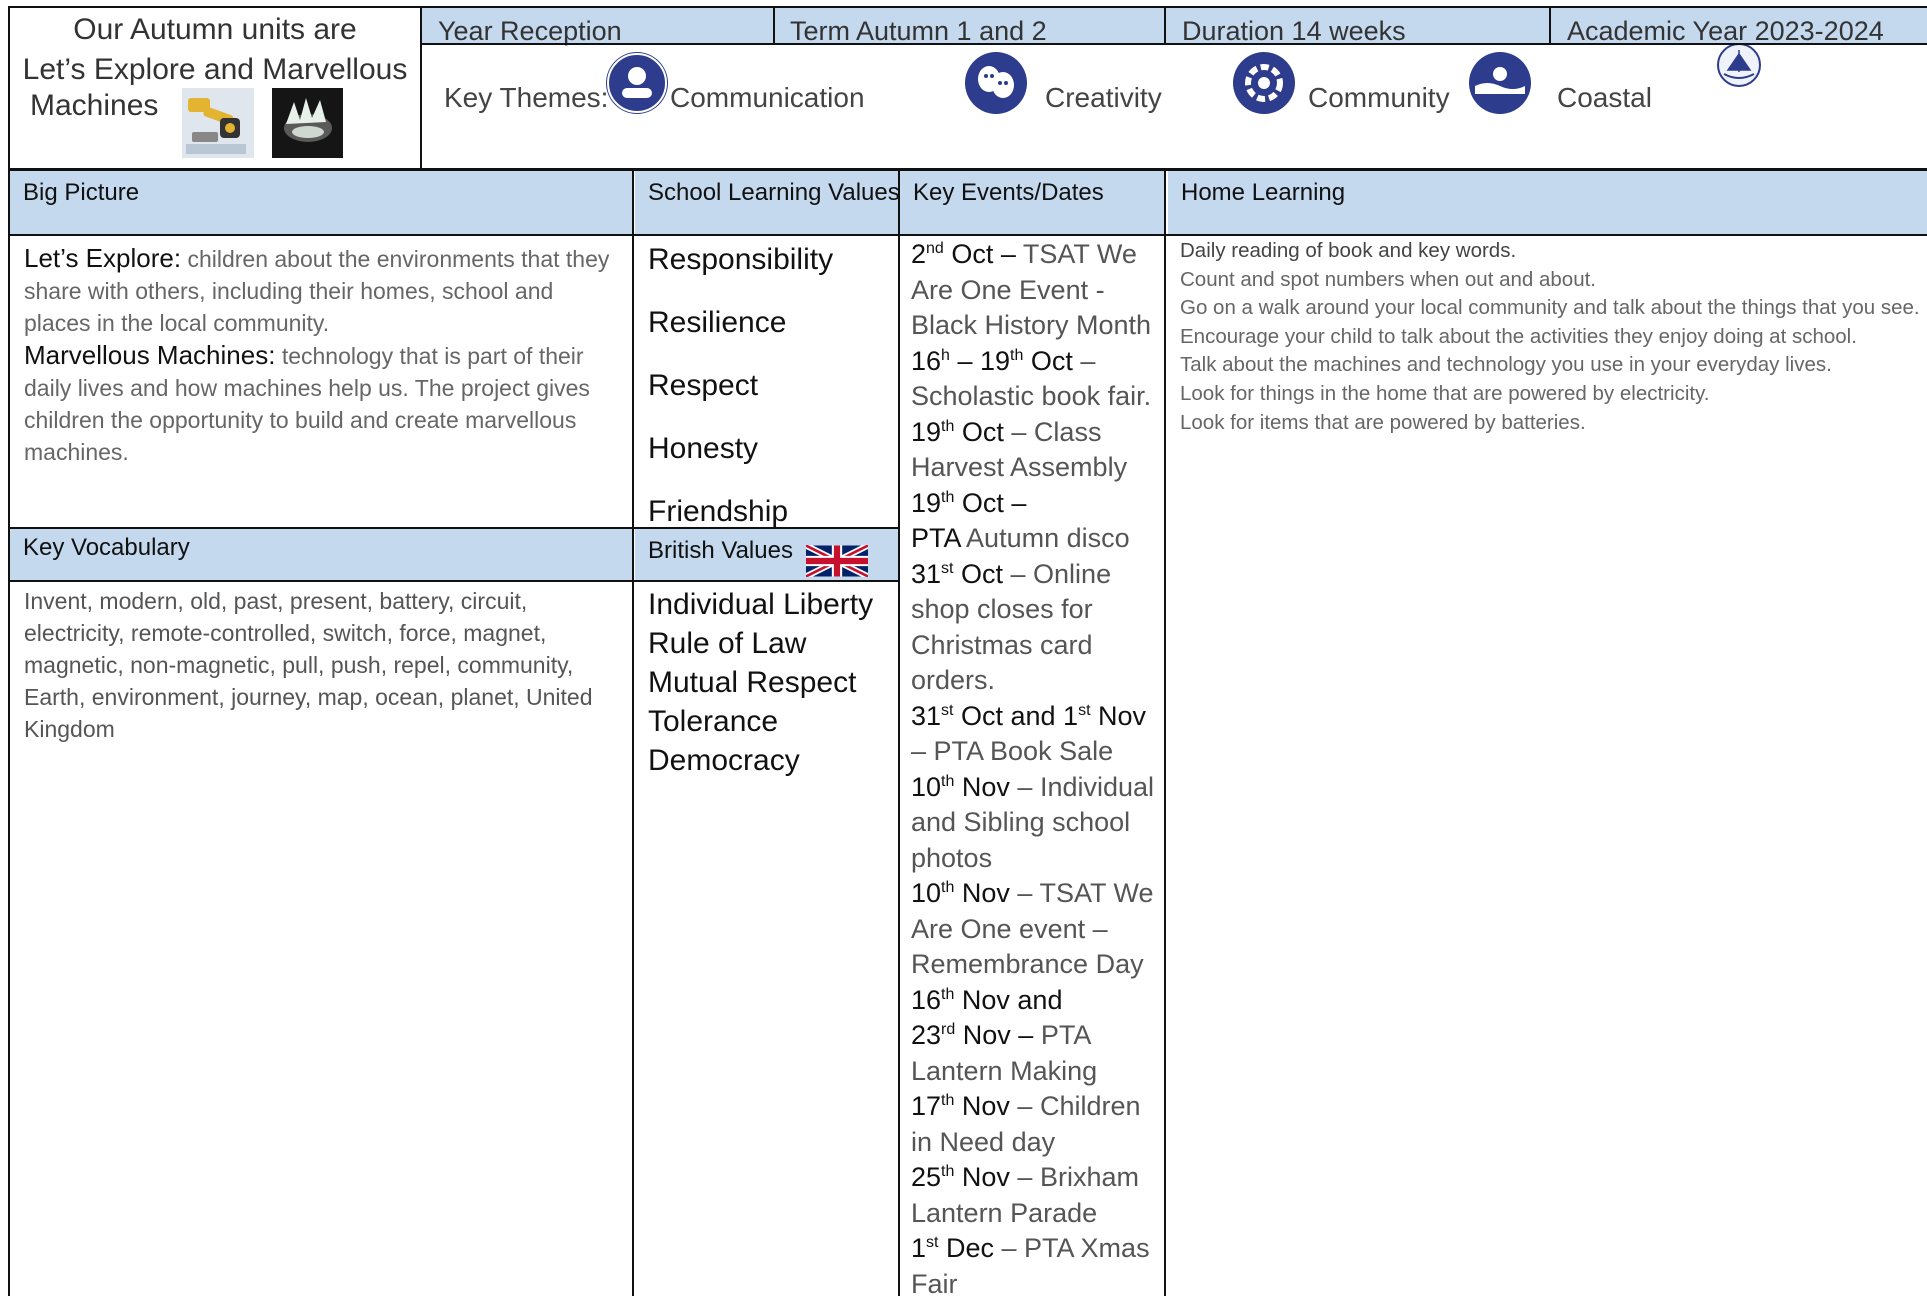  What do you see at coordinates (1547, 203) in the screenshot?
I see `home-learning-heading: Home Learning` at bounding box center [1547, 203].